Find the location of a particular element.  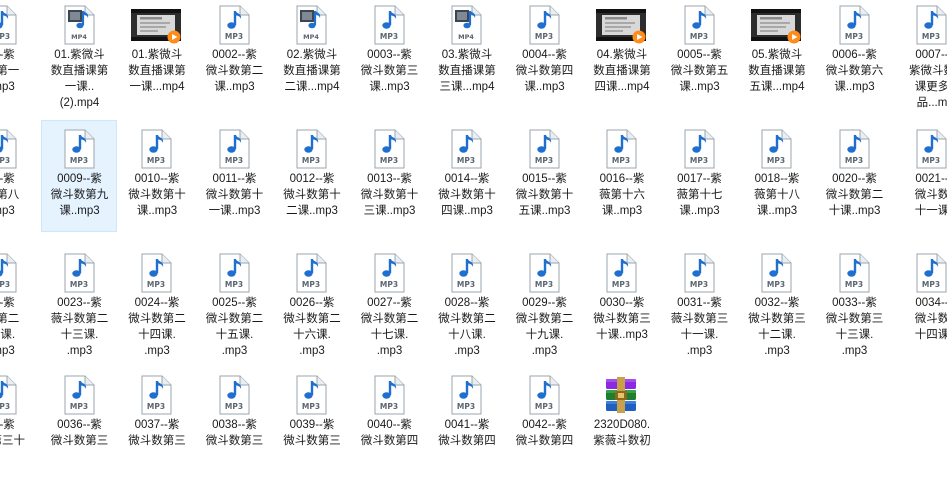

file-item: MP3 0013--紫 微斗数第十 三课..mp3 is located at coordinates (389, 176).